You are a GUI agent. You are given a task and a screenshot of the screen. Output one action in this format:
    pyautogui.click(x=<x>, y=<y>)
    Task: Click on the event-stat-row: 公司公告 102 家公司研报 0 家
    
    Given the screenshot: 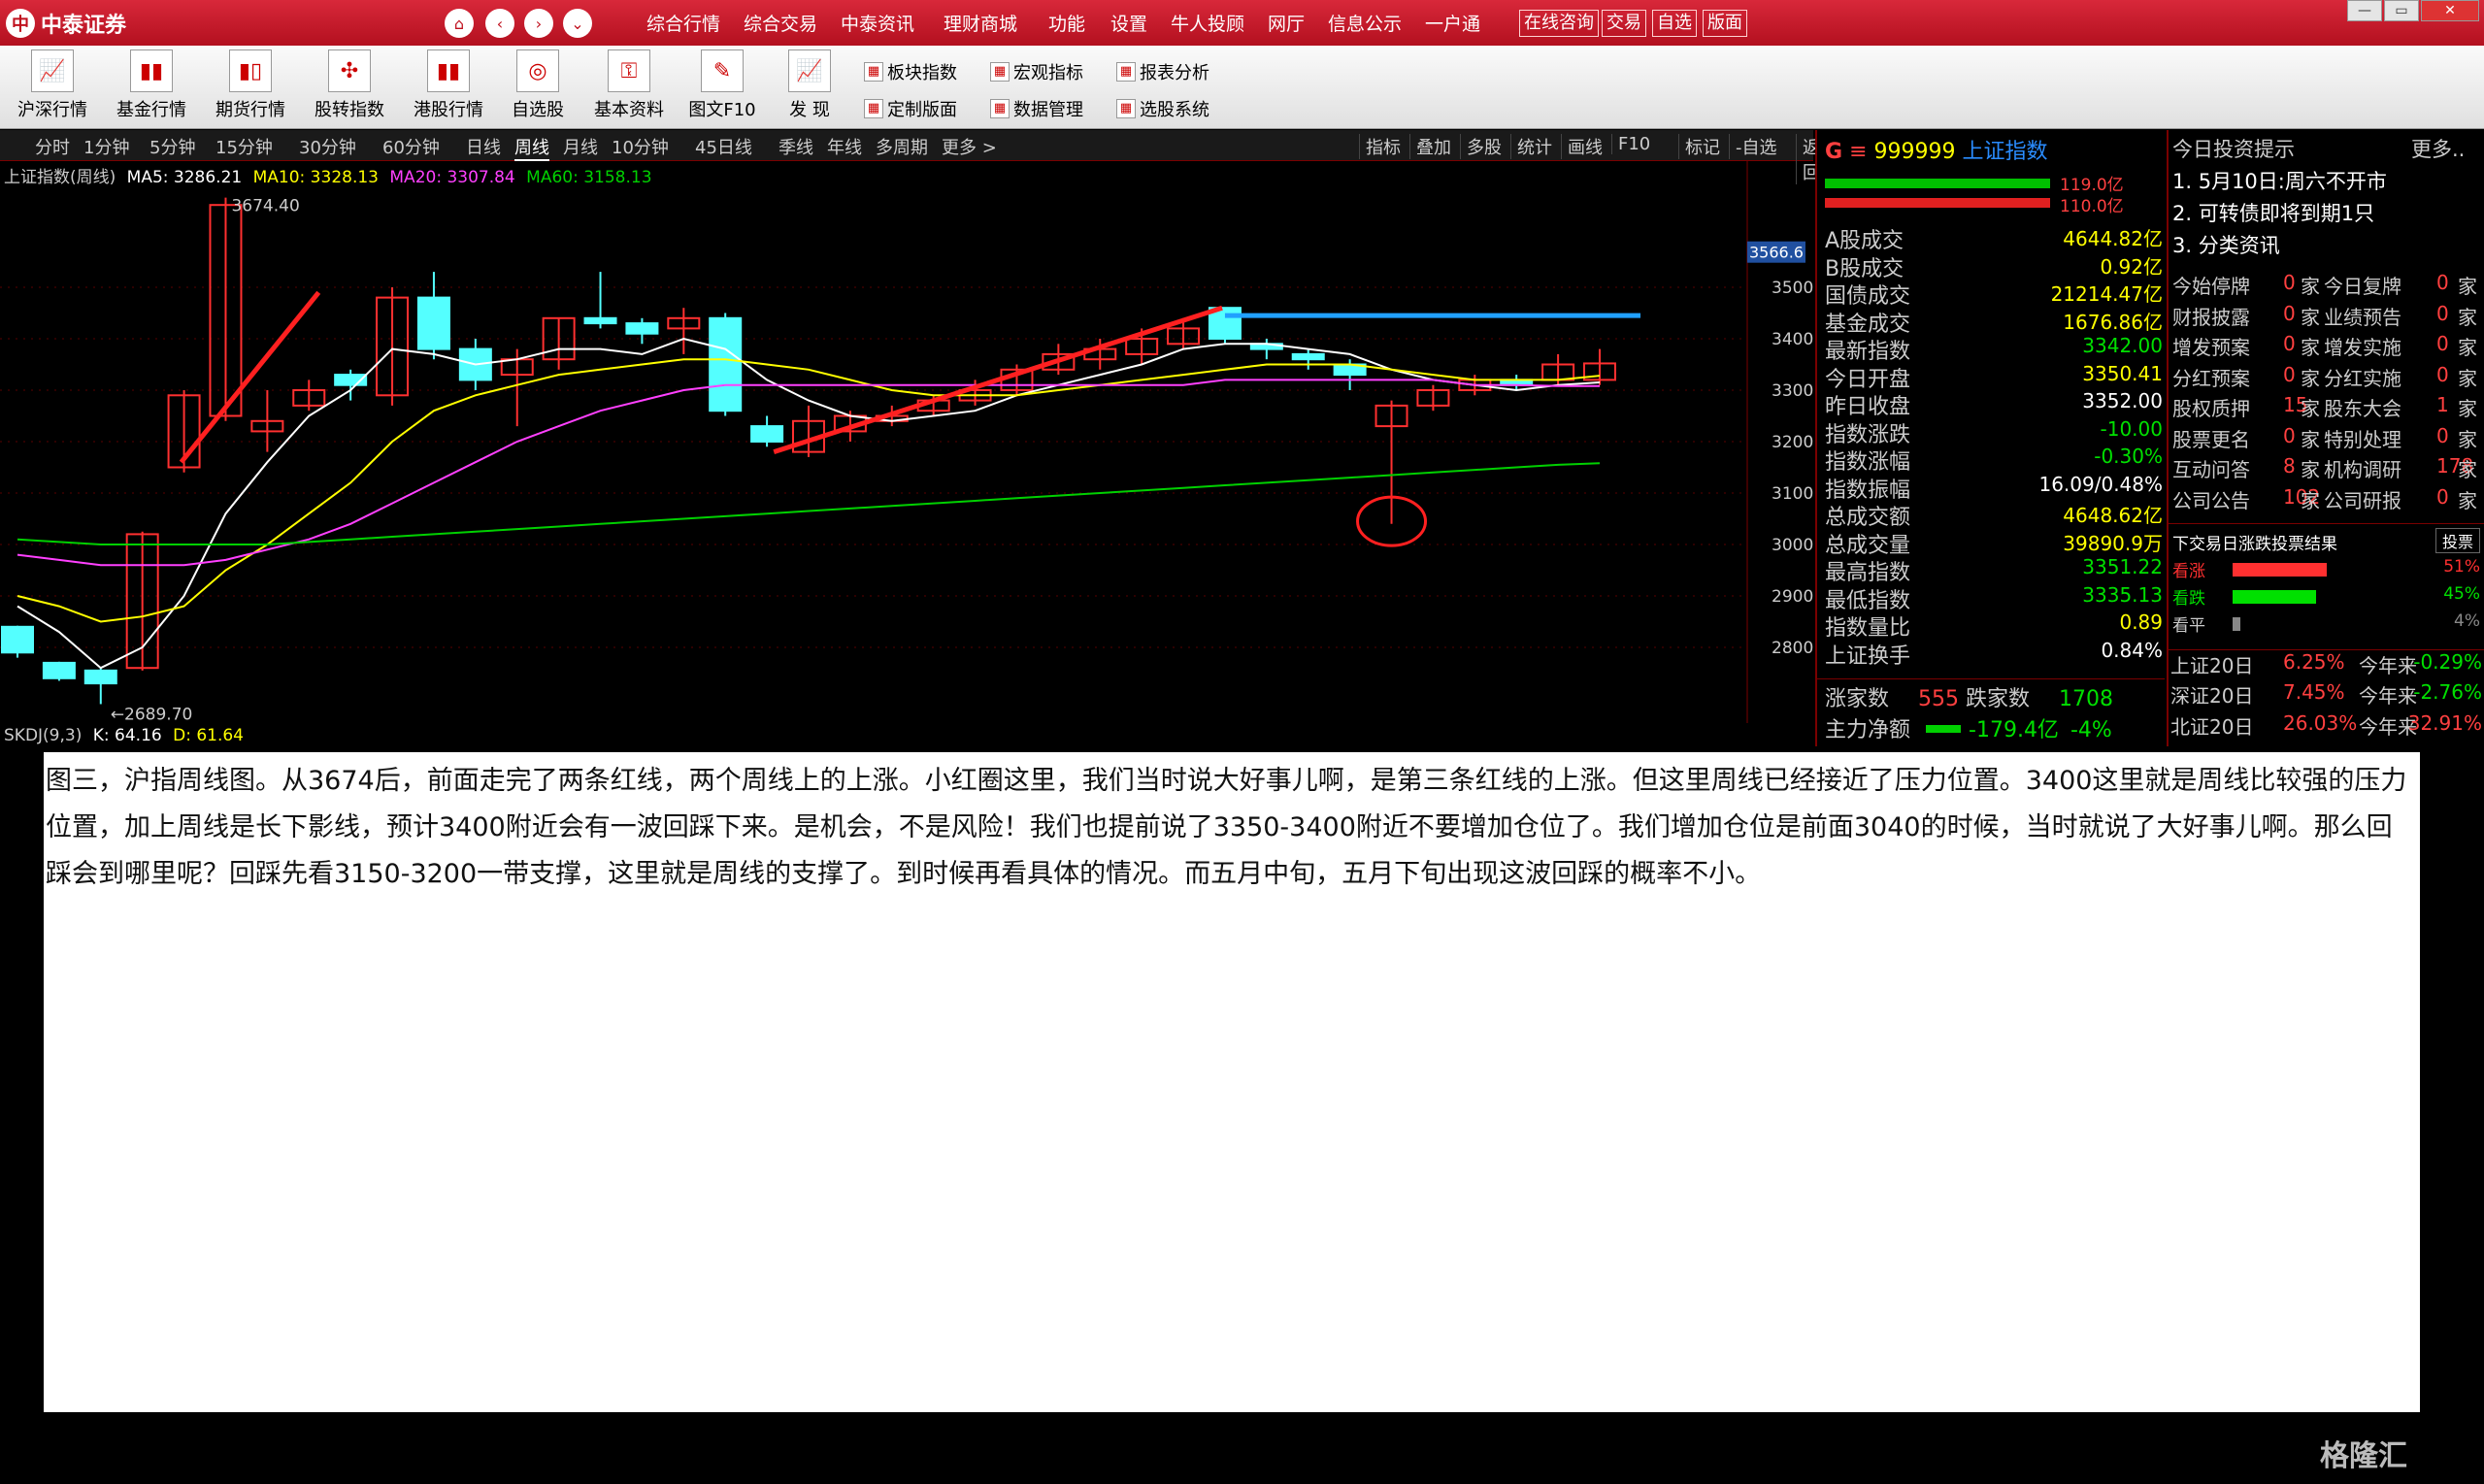 What is the action you would take?
    pyautogui.click(x=2326, y=500)
    